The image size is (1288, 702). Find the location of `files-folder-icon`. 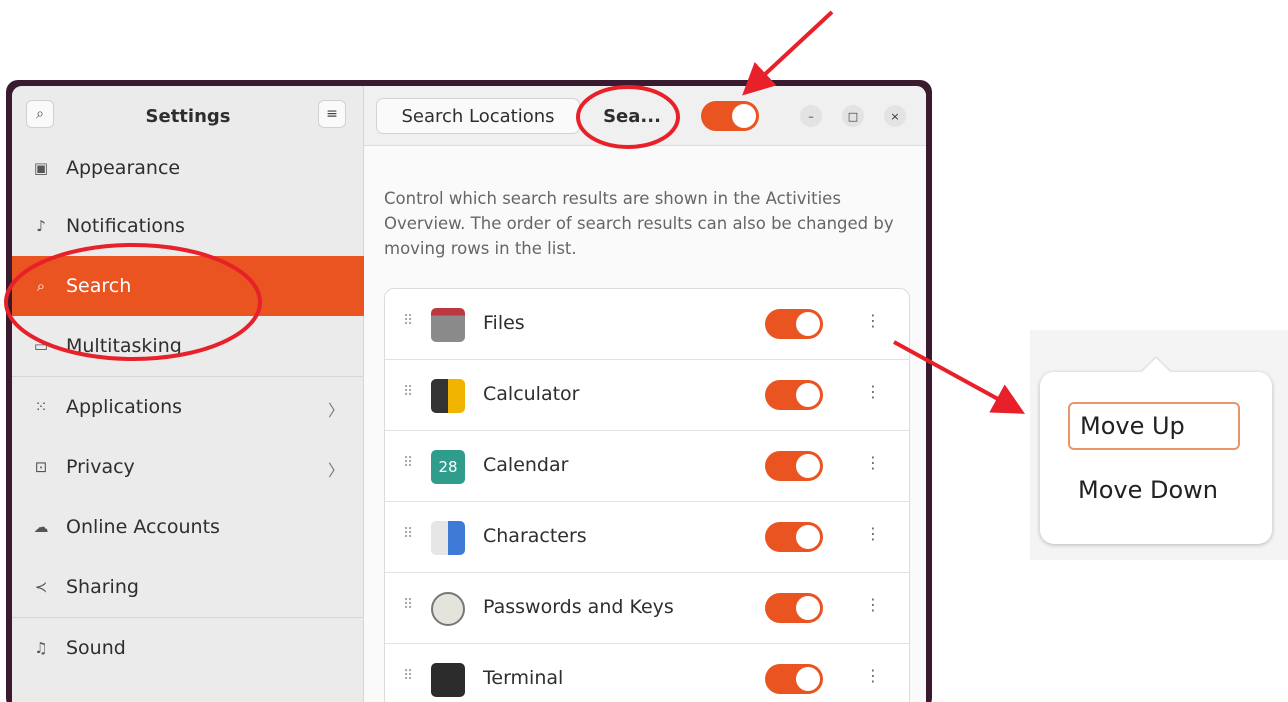

files-folder-icon is located at coordinates (448, 325).